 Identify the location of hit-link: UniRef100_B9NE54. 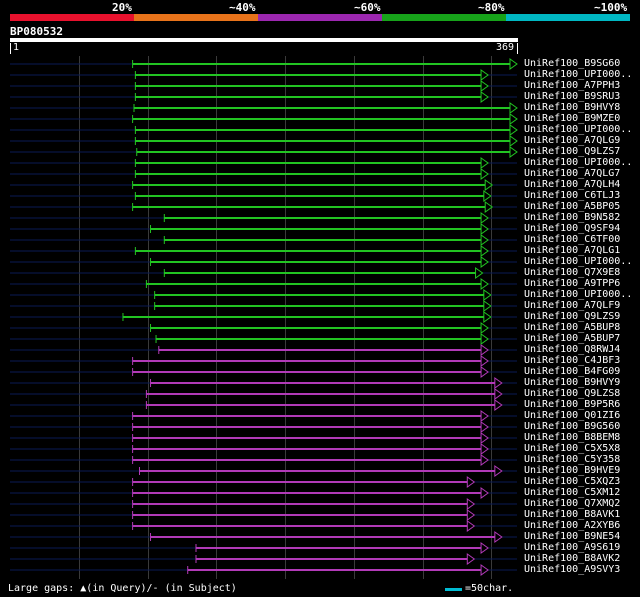
(572, 536).